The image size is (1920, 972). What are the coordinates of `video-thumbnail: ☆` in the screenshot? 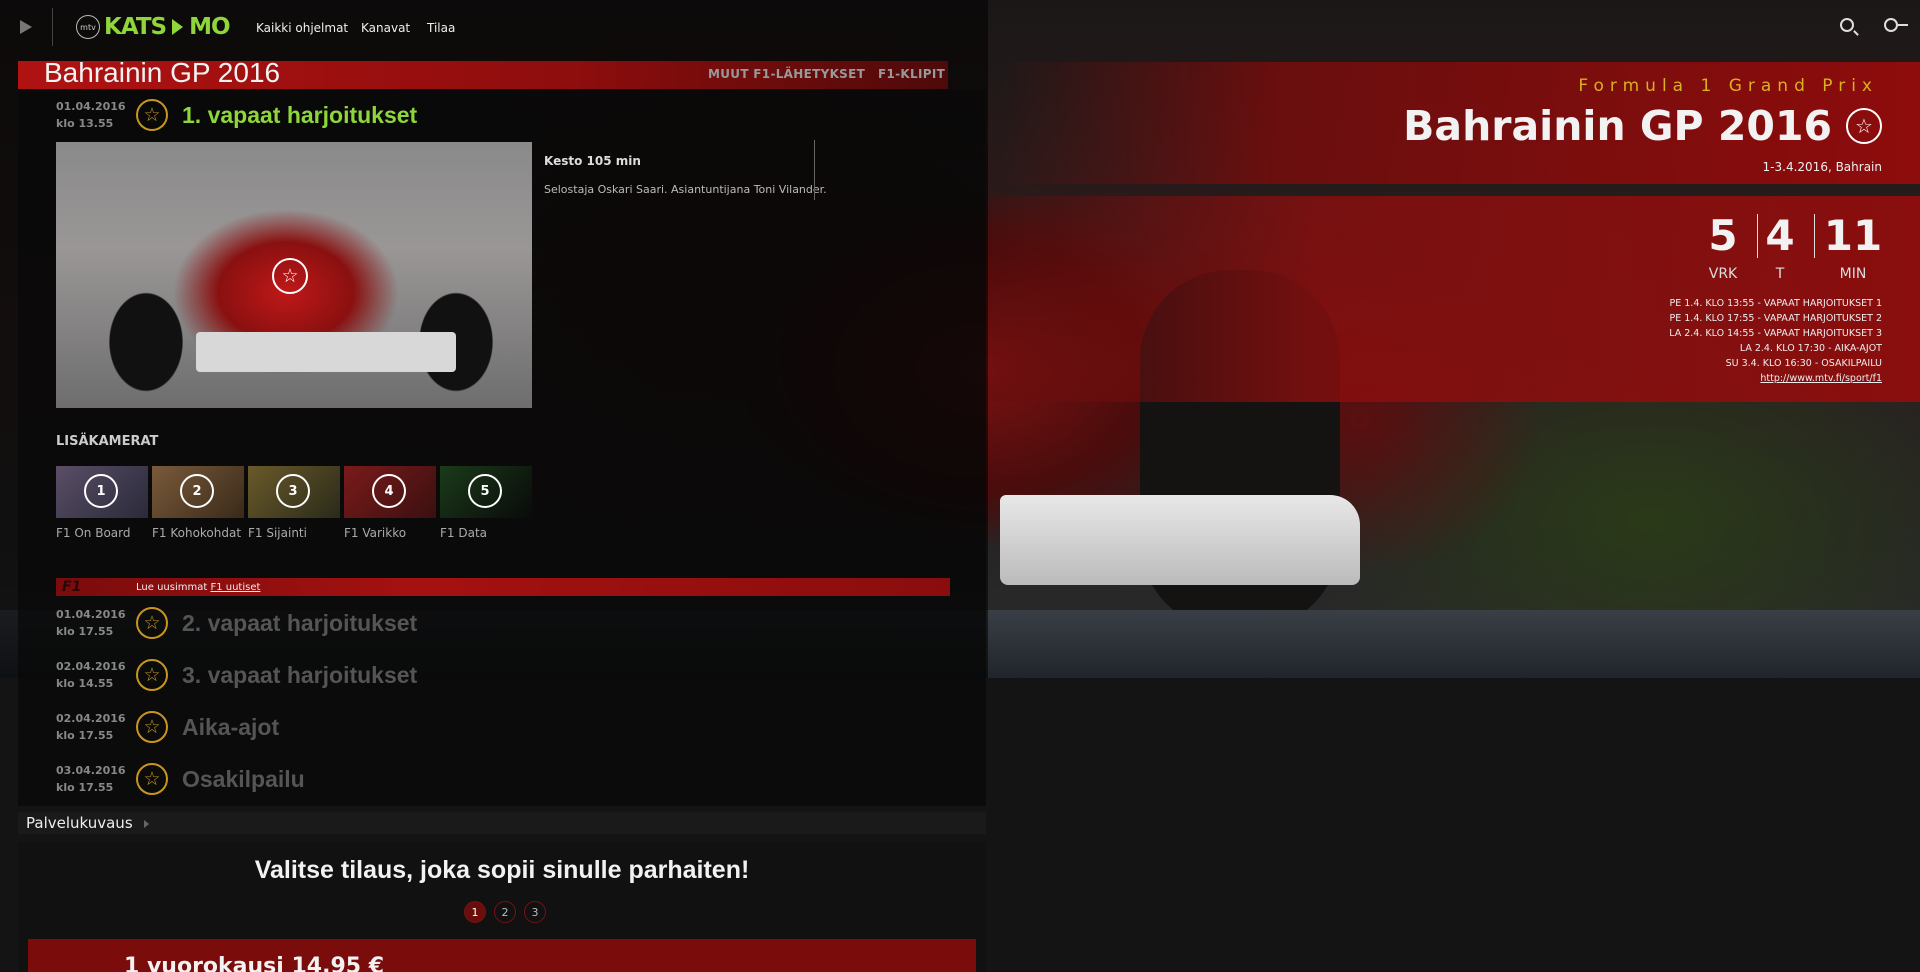 It's located at (294, 275).